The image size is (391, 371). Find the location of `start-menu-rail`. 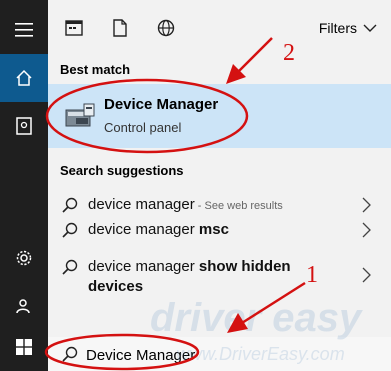

start-menu-rail is located at coordinates (24, 185).